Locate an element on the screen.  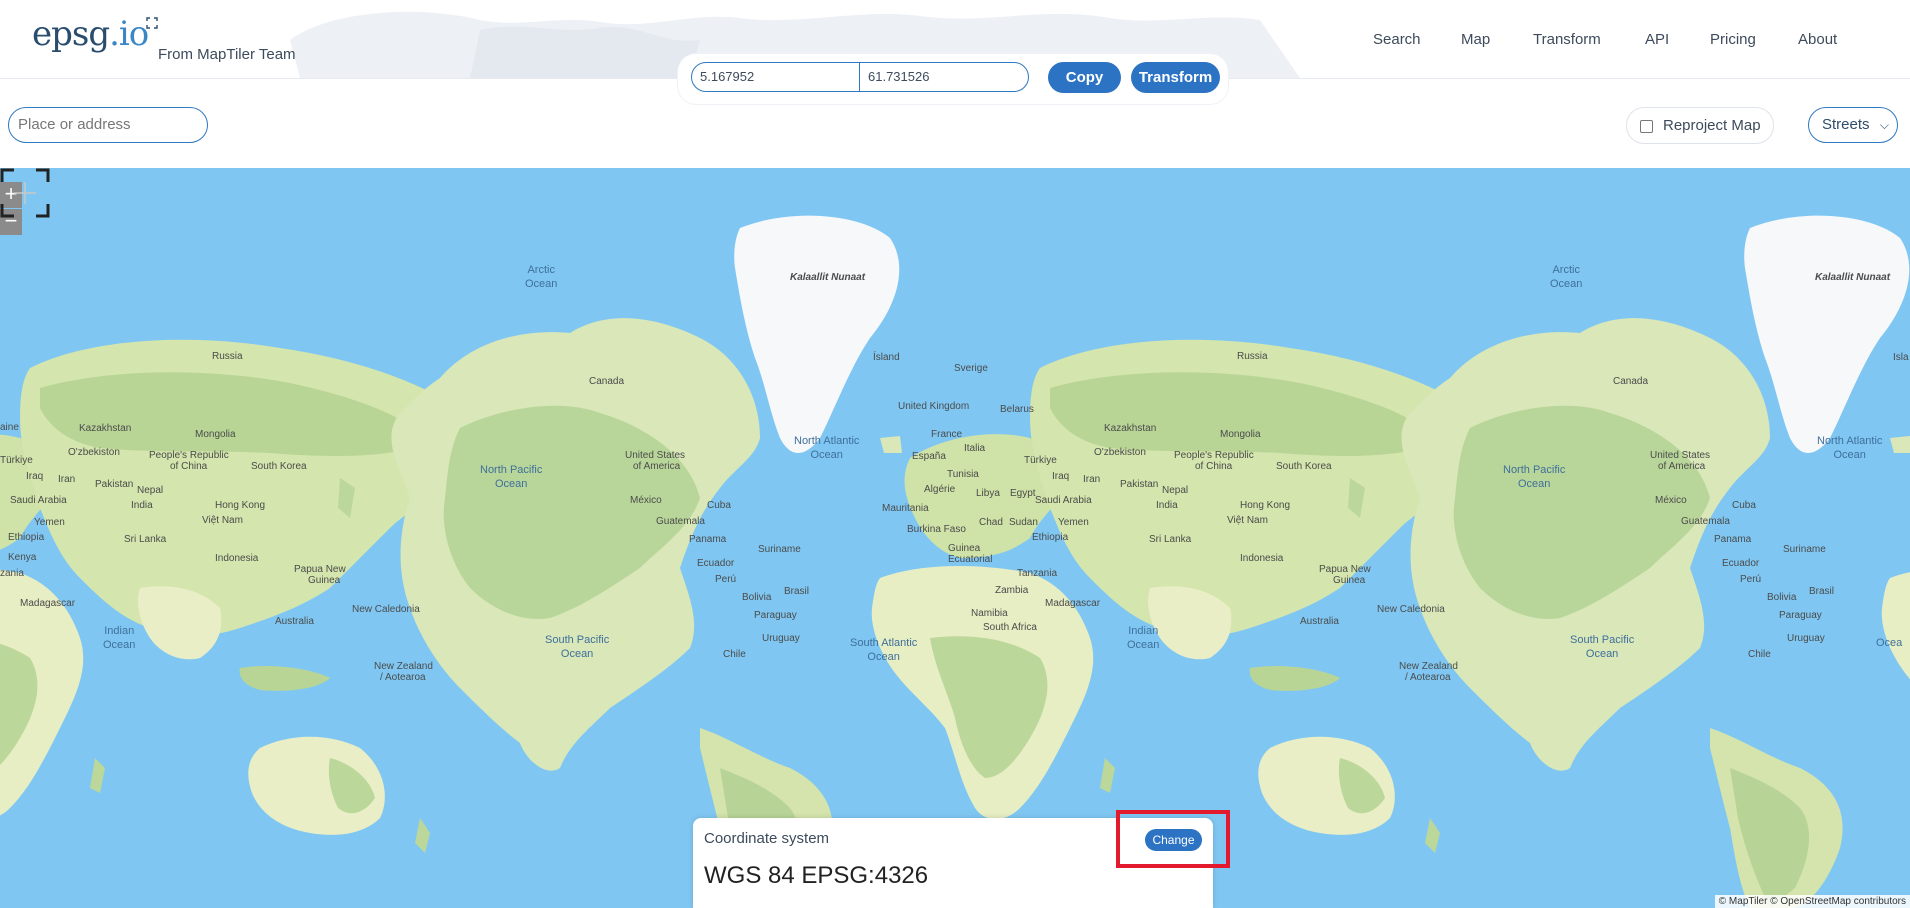
ocean-label: North Atlantic Ocean is located at coordinates (1850, 448).